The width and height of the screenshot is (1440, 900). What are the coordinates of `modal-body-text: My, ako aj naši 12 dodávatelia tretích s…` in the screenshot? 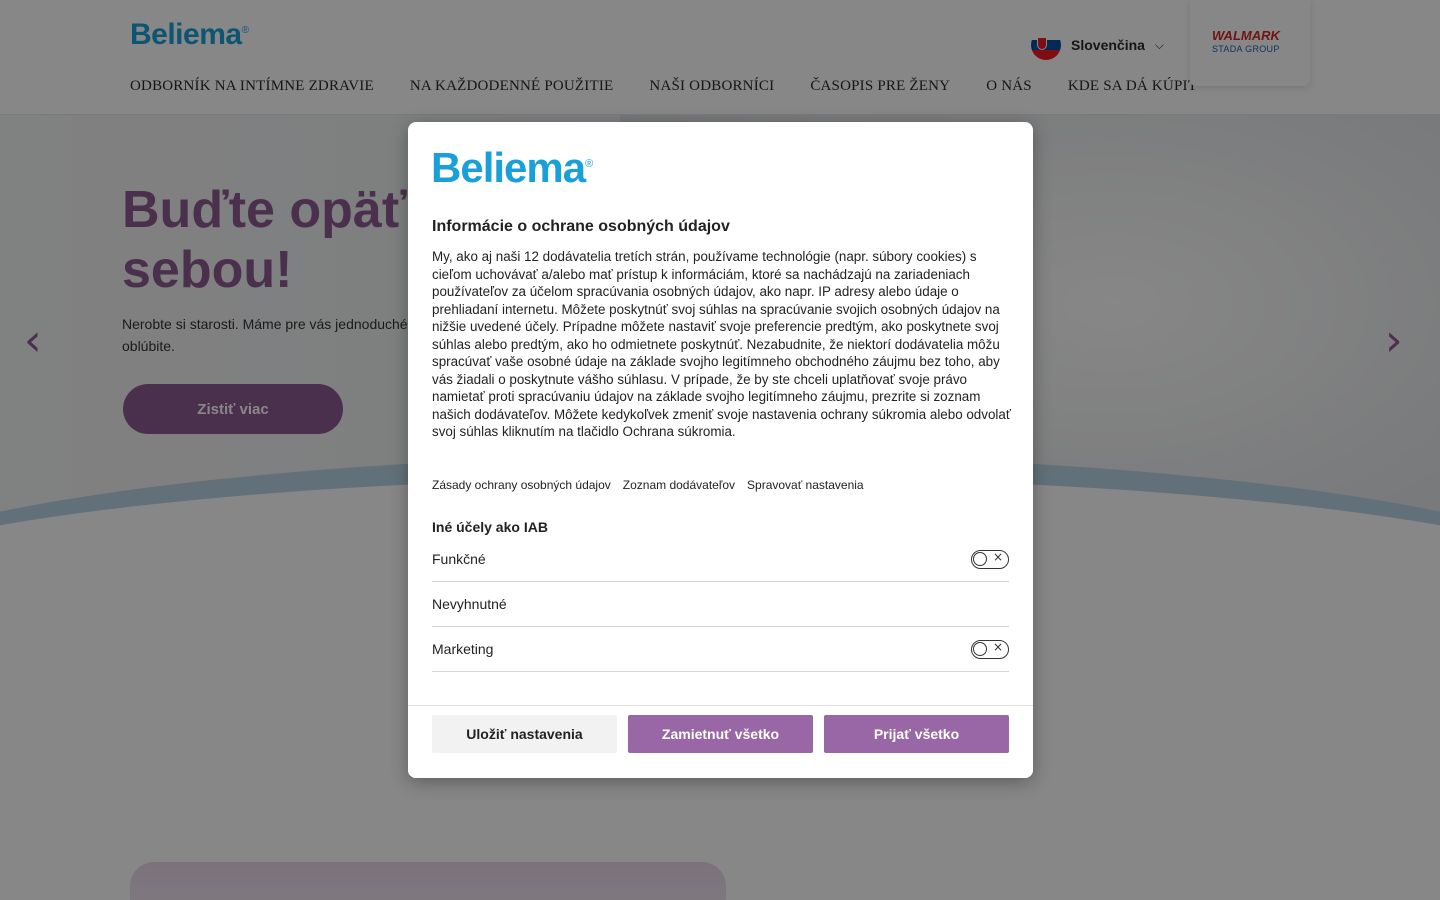 It's located at (721, 344).